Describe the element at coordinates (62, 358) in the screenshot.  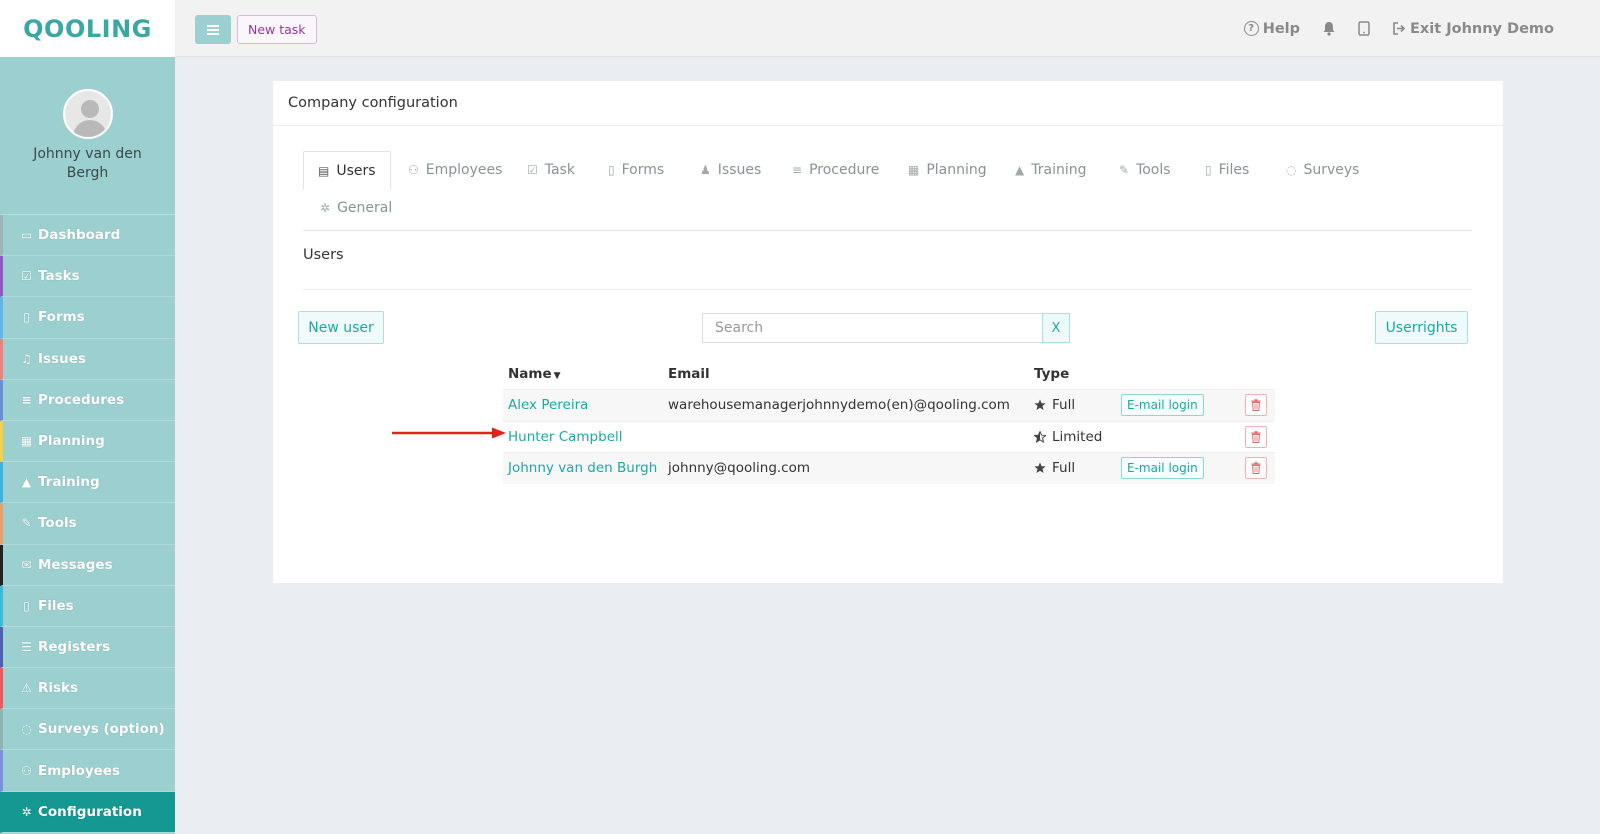
I see `sidebar-item-label: Issues` at that location.